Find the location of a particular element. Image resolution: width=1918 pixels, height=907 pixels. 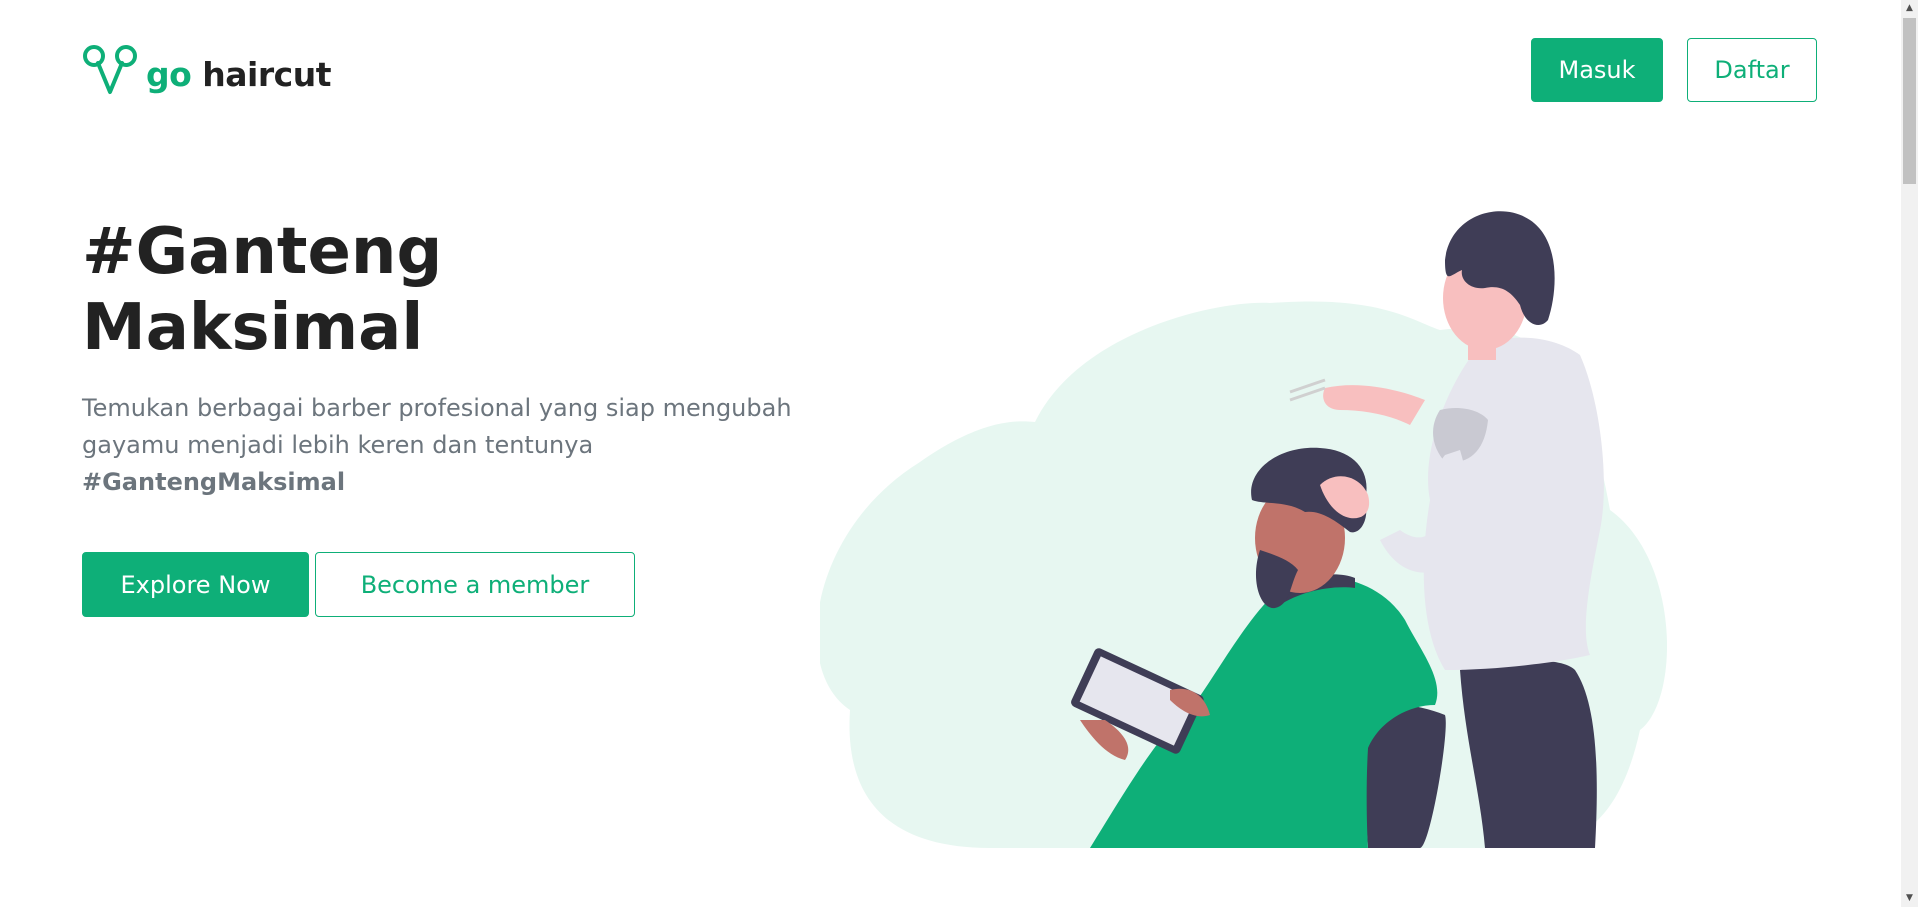

barber-neck is located at coordinates (1482, 349).